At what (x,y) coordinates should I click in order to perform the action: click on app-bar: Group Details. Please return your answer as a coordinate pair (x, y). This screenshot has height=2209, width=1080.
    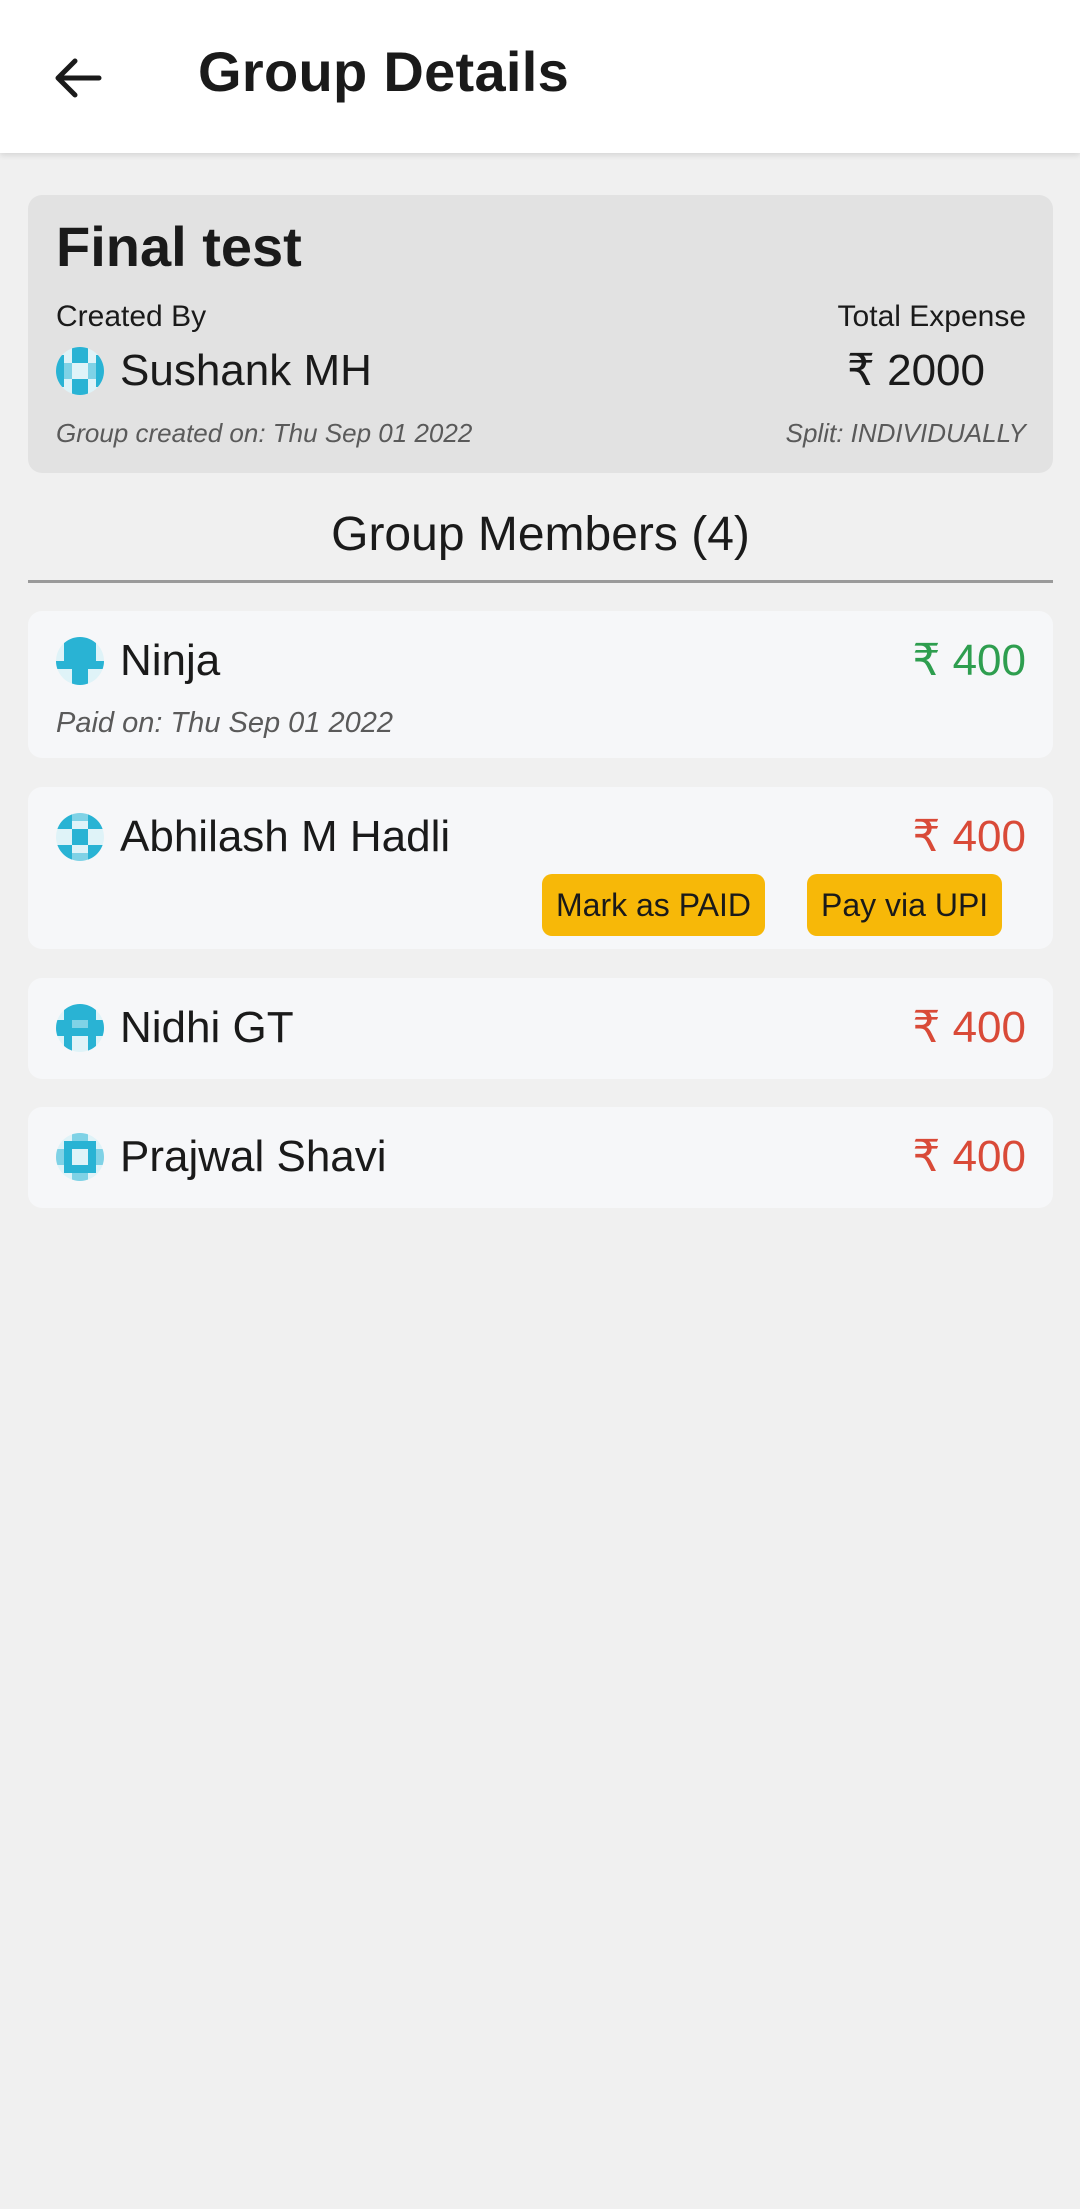
    Looking at the image, I should click on (540, 76).